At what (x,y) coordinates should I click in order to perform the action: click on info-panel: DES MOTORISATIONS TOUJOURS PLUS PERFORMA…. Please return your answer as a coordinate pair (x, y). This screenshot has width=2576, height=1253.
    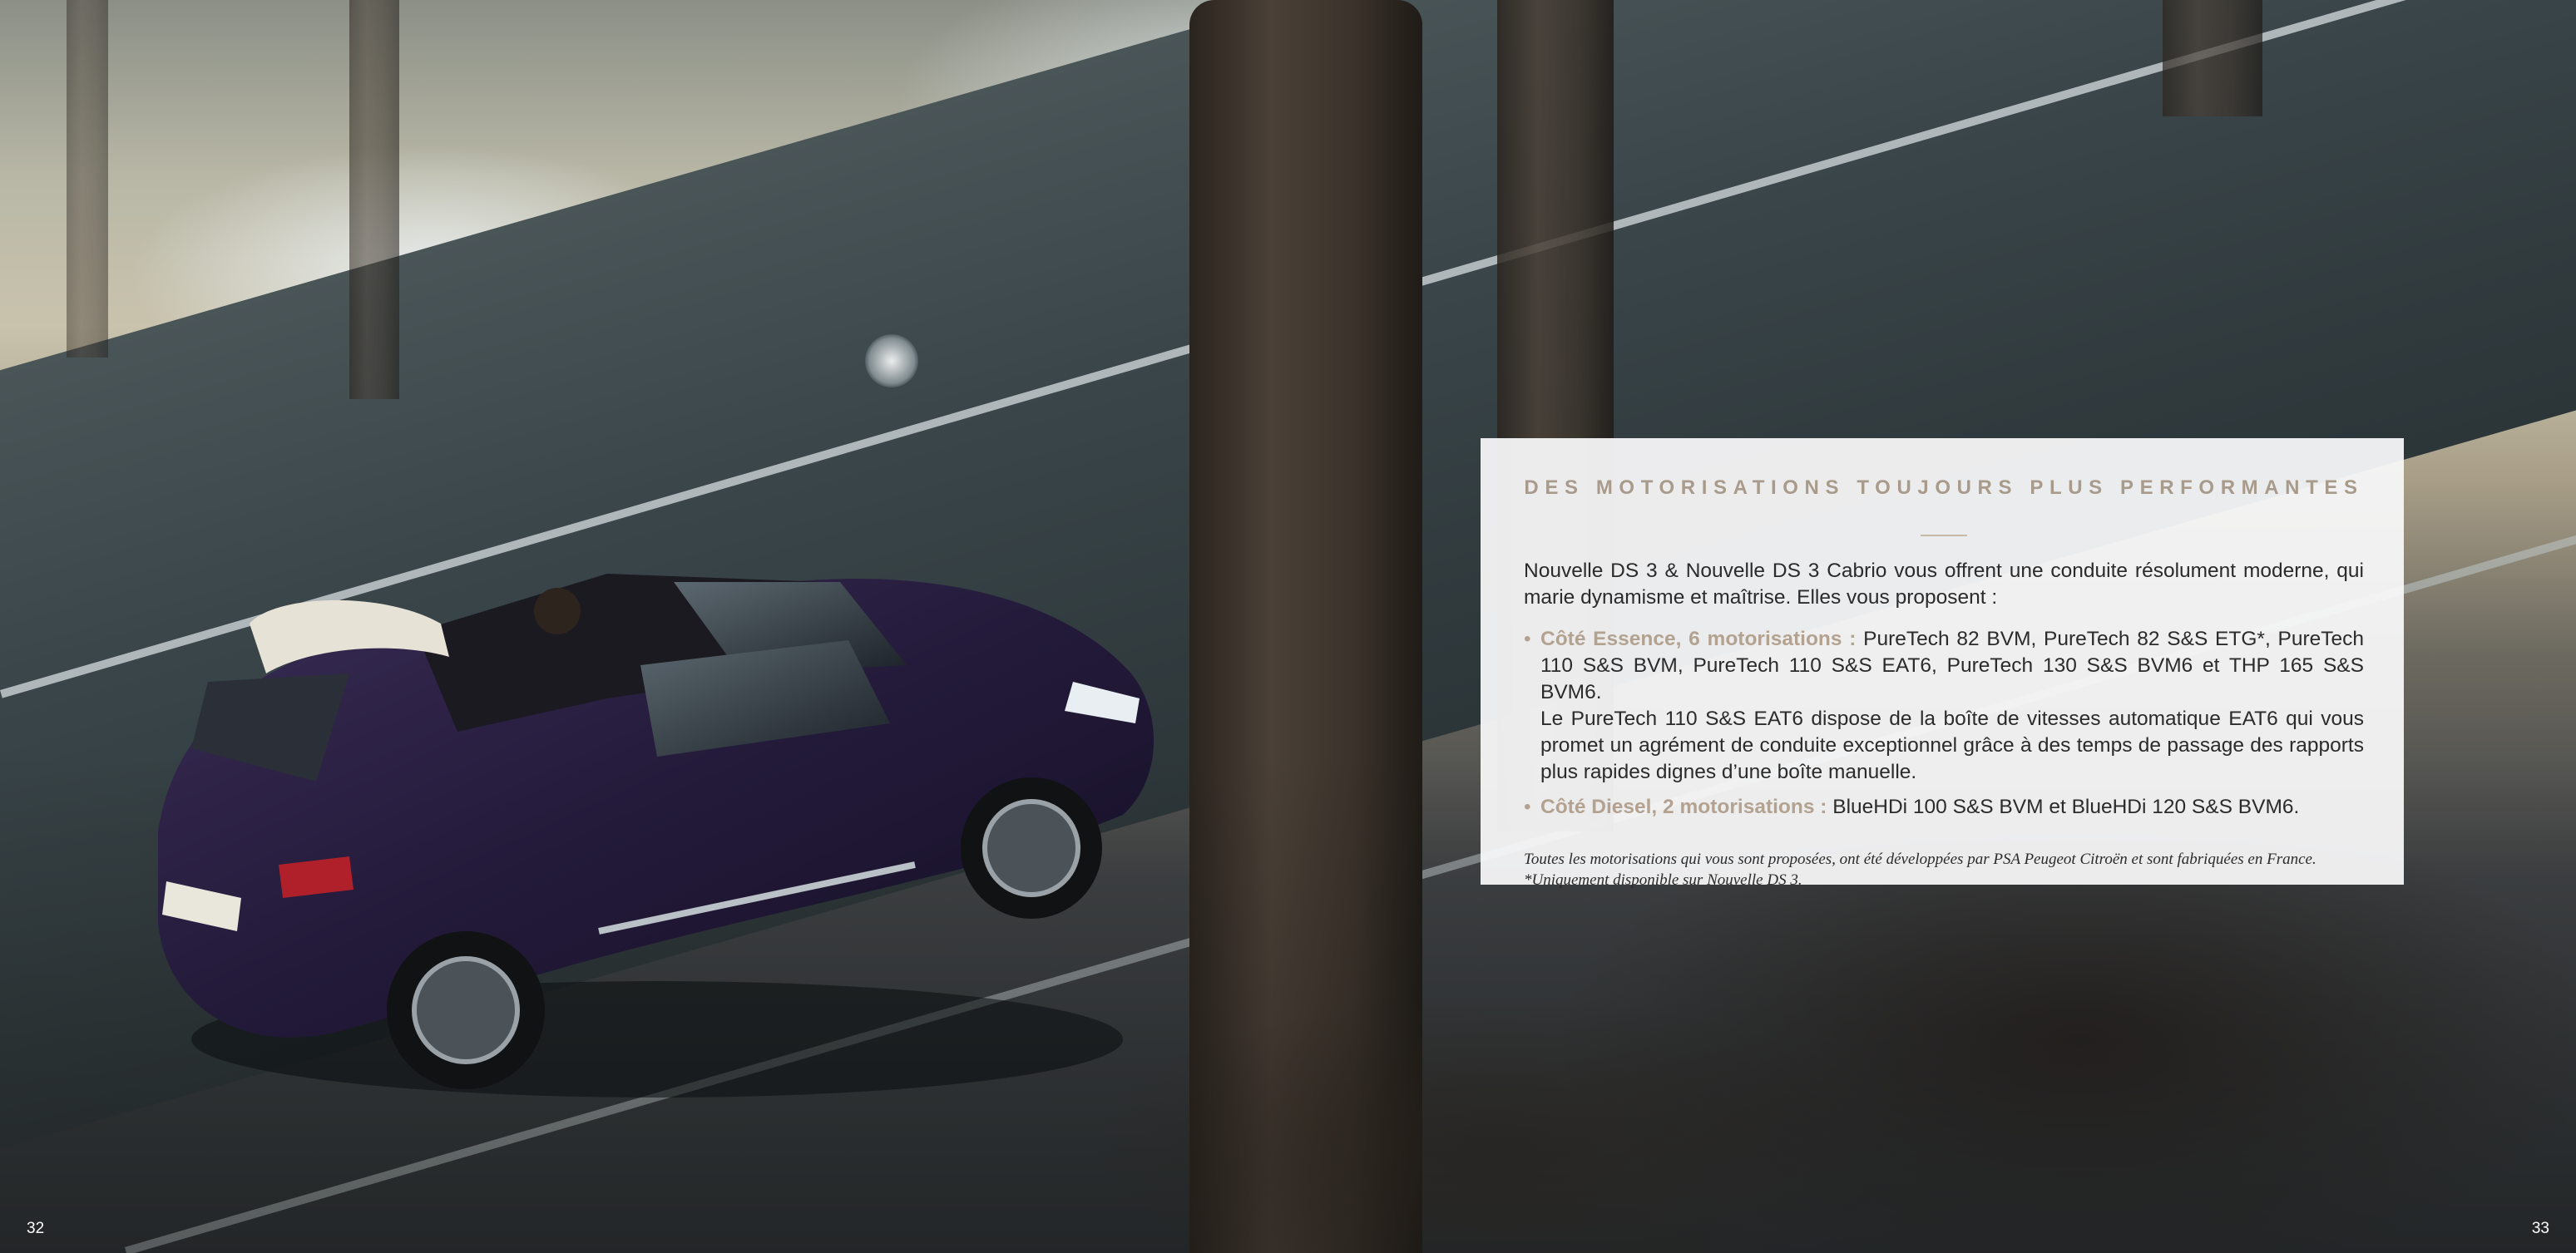
    Looking at the image, I should click on (1943, 663).